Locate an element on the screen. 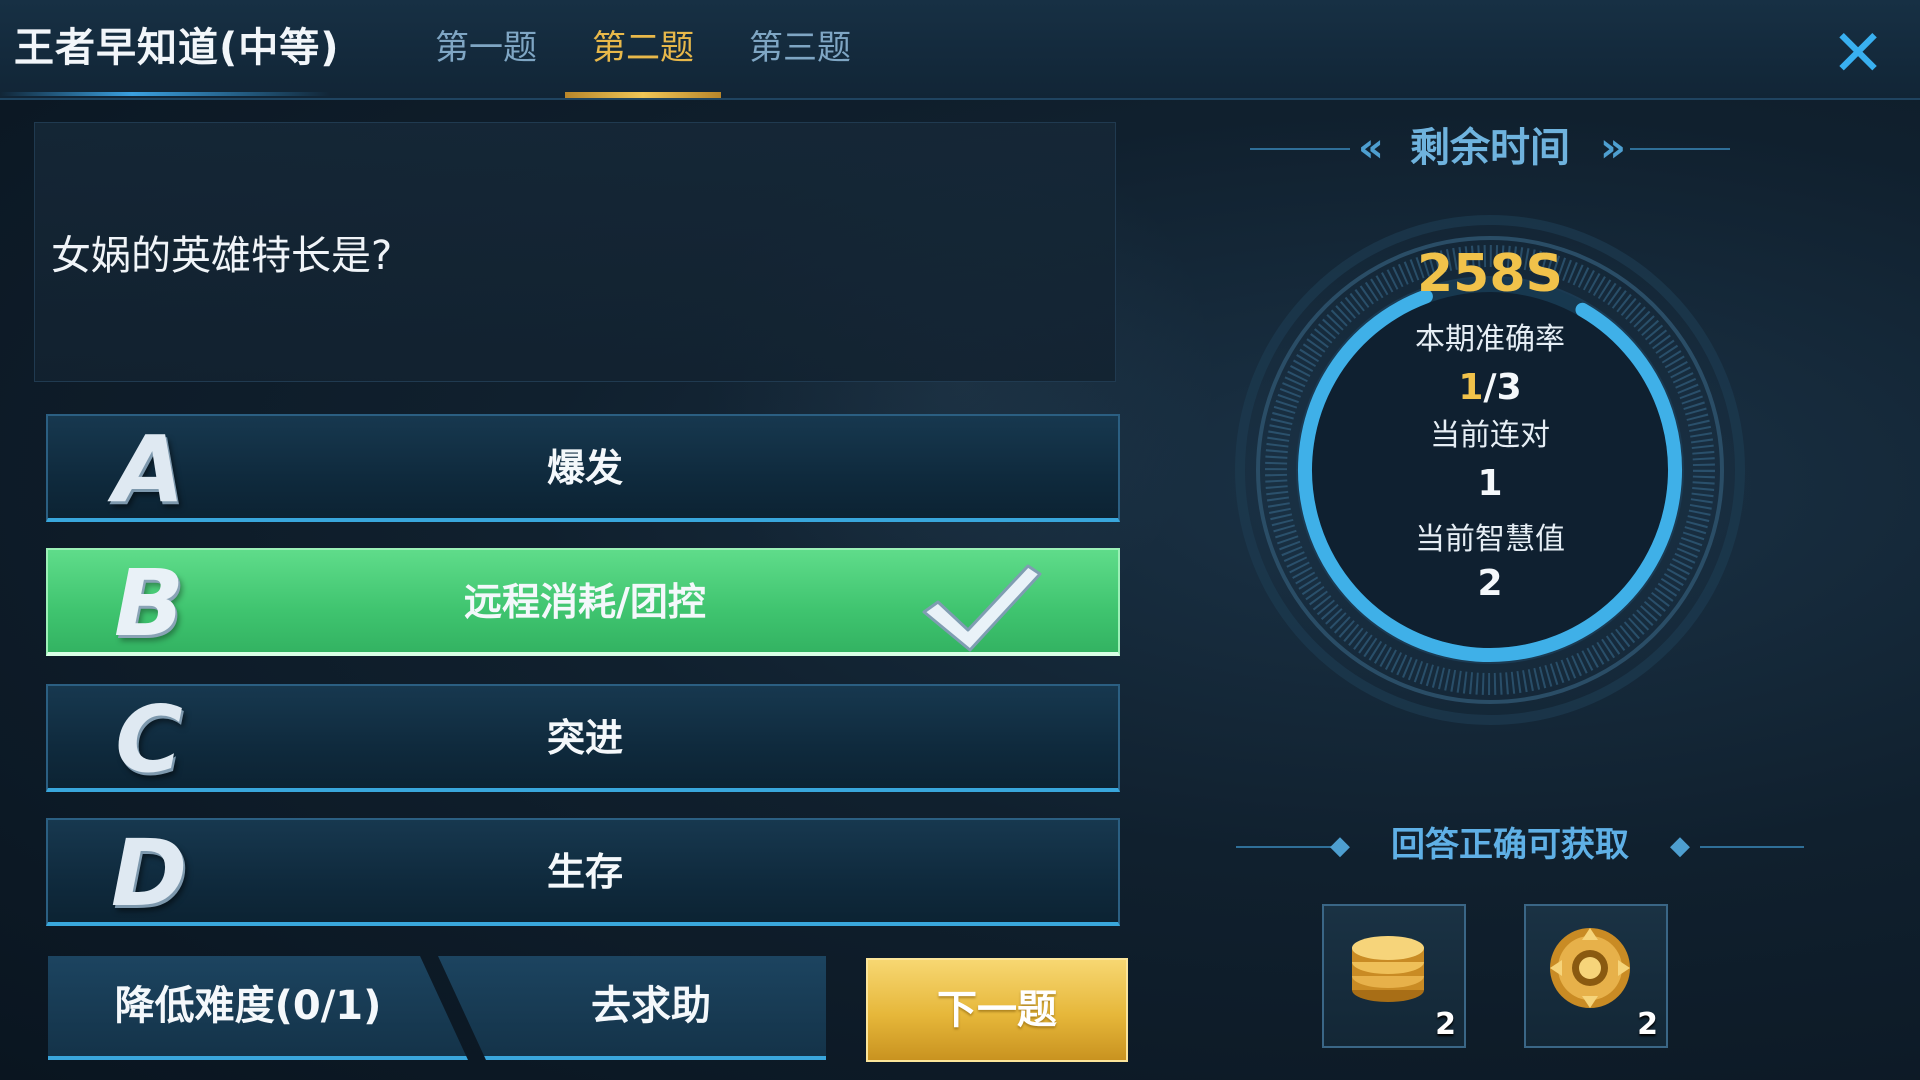  timer-header: « 剩余时间 » is located at coordinates (1490, 148).